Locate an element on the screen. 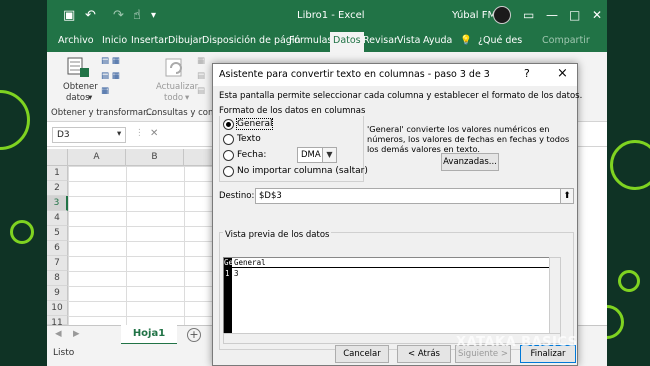  queries-icon: ▦ is located at coordinates (201, 61).